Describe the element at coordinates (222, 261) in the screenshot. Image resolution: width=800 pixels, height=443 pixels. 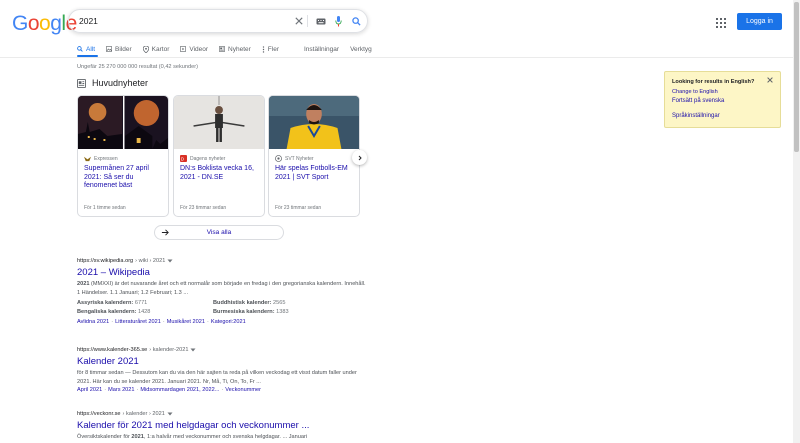
I see `result-url: https://sv.wikipedia.org › wiki › 2021` at that location.